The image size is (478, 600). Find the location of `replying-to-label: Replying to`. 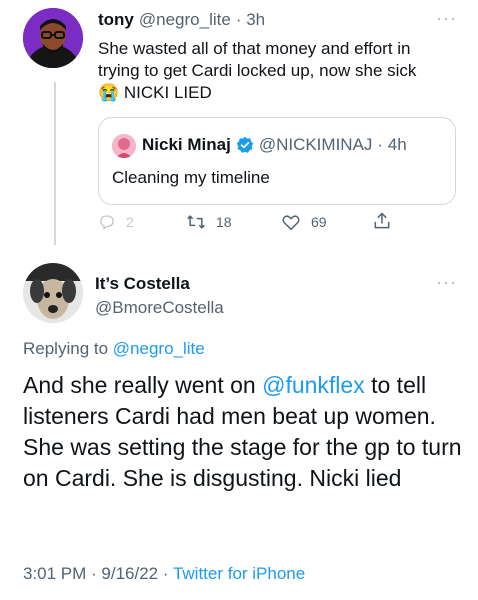

replying-to-label: Replying to is located at coordinates (66, 348).